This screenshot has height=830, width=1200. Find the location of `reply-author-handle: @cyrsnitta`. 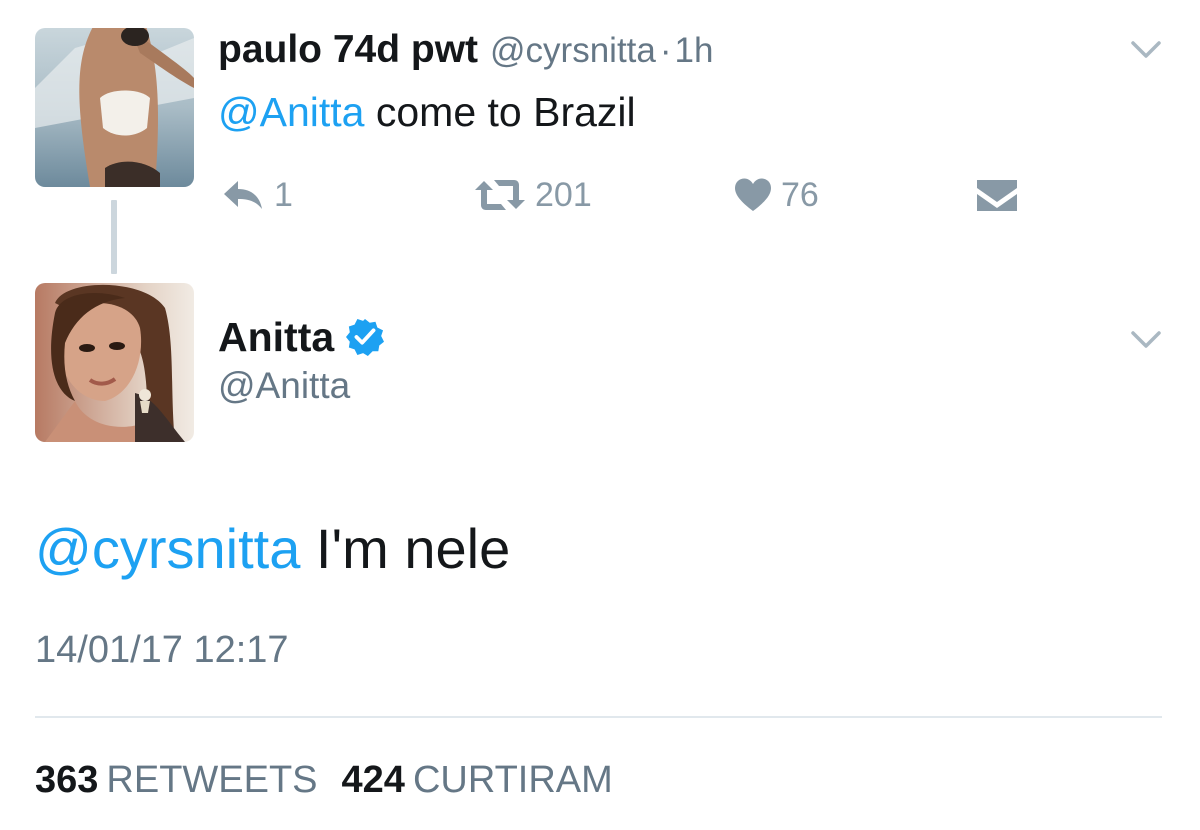

reply-author-handle: @cyrsnitta is located at coordinates (573, 50).